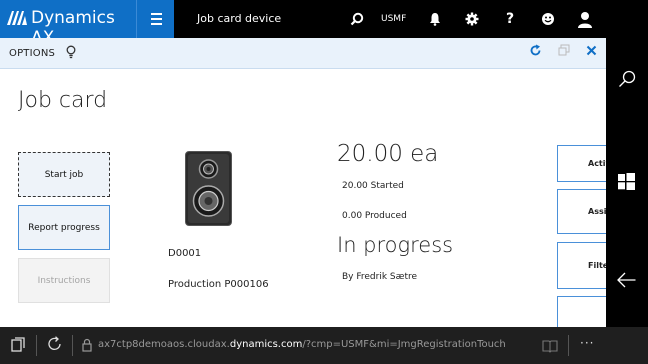 This screenshot has width=648, height=364. I want to click on production-order: Production P000106, so click(218, 284).